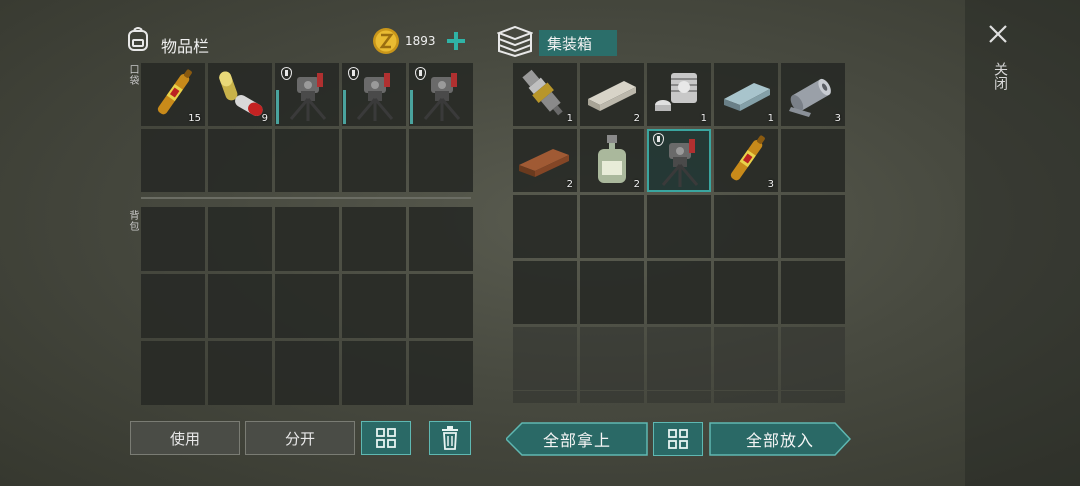 The width and height of the screenshot is (1080, 486). What do you see at coordinates (386, 41) in the screenshot?
I see `coin-icon` at bounding box center [386, 41].